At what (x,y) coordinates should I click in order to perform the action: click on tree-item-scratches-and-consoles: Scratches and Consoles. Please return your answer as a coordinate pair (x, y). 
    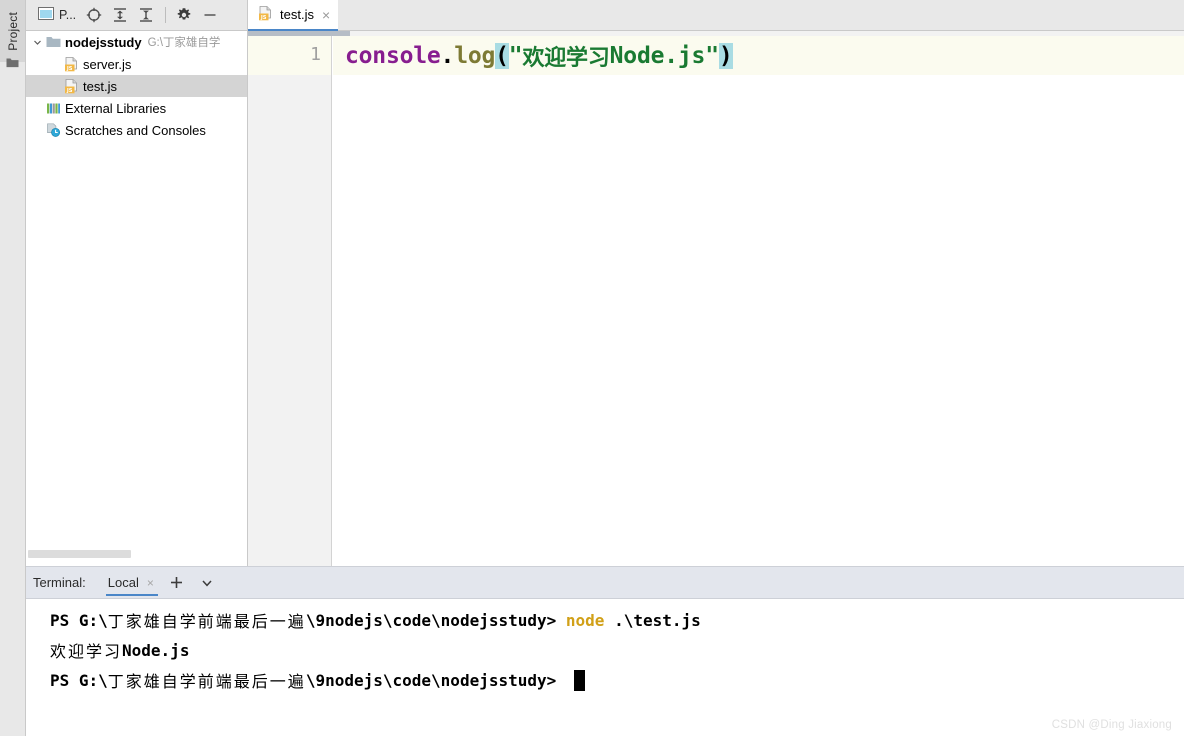
    Looking at the image, I should click on (137, 130).